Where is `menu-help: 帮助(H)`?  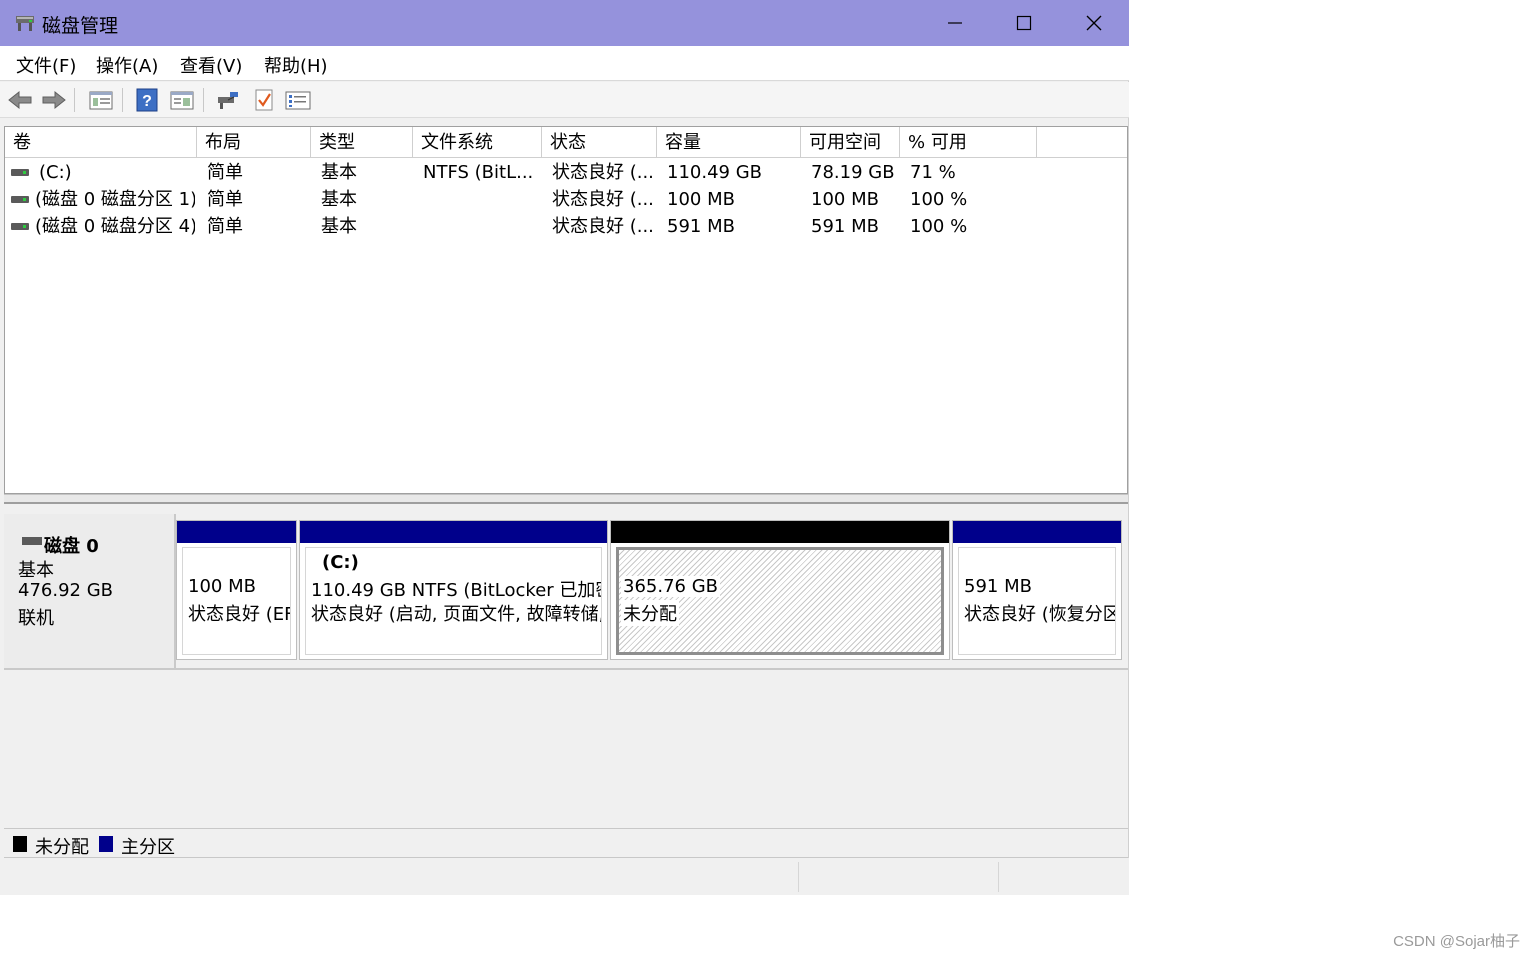
menu-help: 帮助(H) is located at coordinates (296, 65).